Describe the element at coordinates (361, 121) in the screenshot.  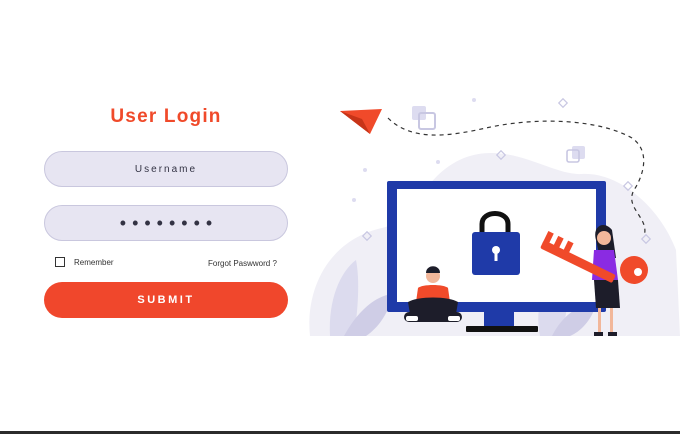
I see `paper-plane-icon` at that location.